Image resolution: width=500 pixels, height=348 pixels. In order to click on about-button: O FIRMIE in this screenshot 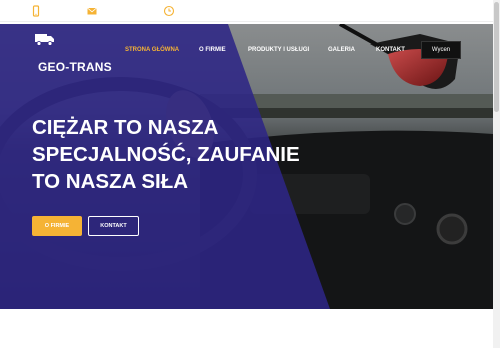, I will do `click(57, 226)`.